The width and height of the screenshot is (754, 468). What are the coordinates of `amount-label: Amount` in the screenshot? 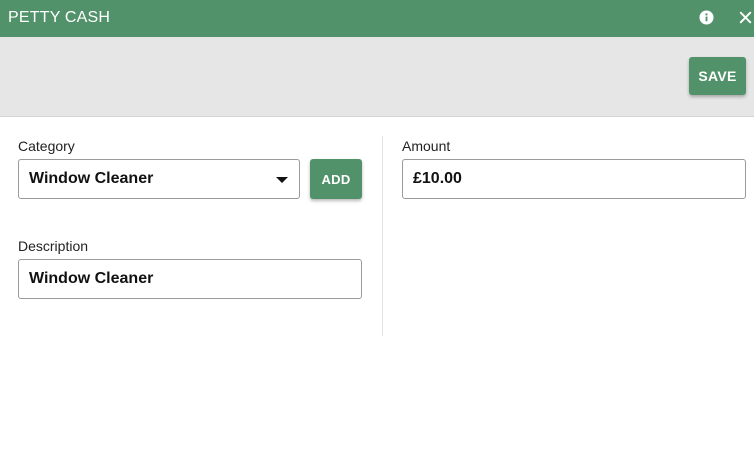 It's located at (426, 146).